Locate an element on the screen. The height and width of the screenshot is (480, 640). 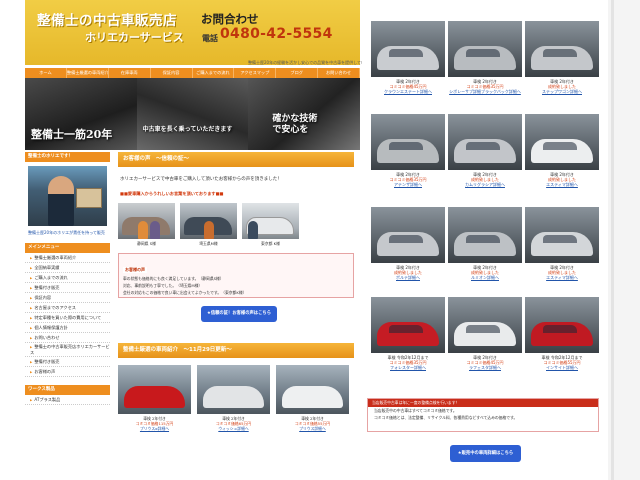
stock-car-card: 車検 2年付き コミコミ価格45万円 ラフェスタ詳細へ is located at coordinates (485, 334).